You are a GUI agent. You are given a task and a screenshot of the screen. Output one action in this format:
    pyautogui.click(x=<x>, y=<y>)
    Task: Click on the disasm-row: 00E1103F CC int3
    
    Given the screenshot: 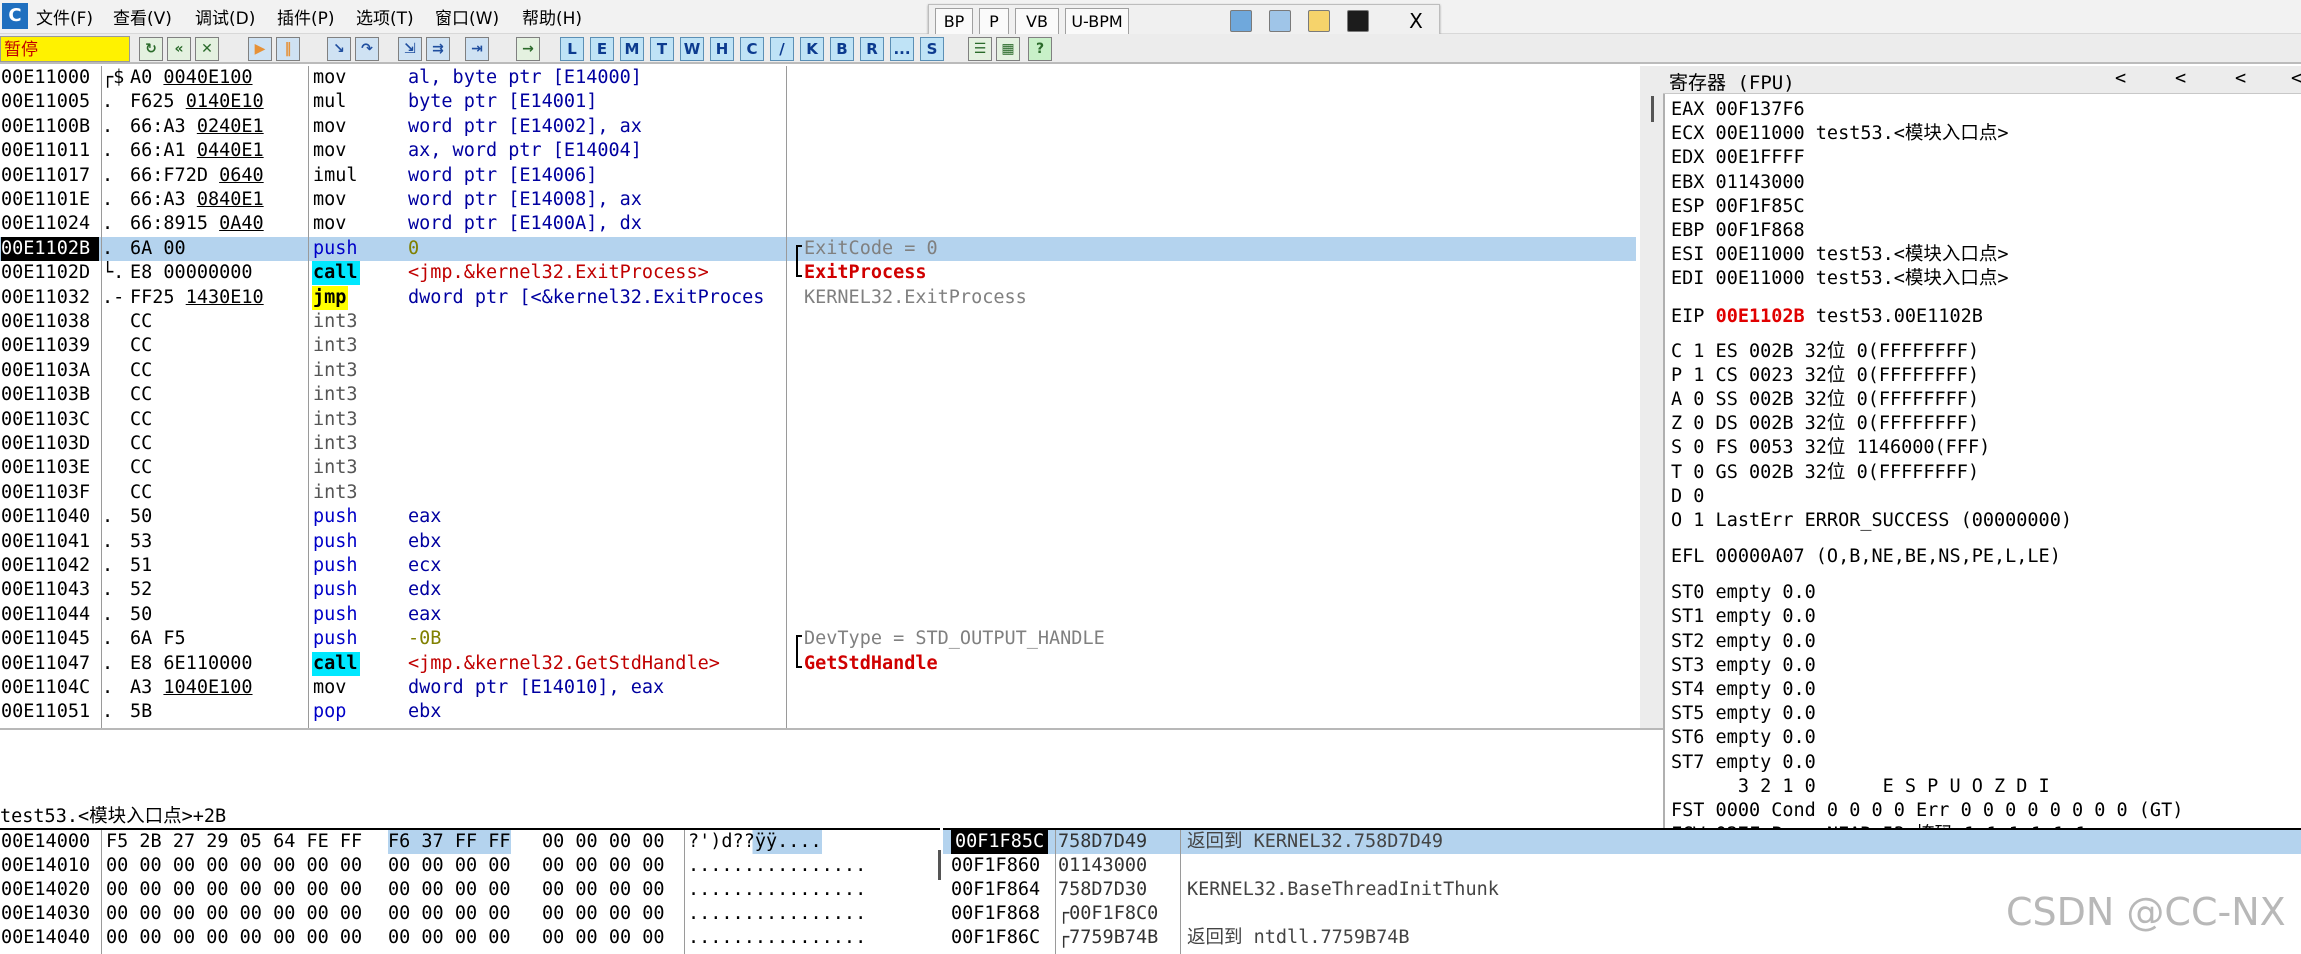 What is the action you would take?
    pyautogui.click(x=818, y=493)
    